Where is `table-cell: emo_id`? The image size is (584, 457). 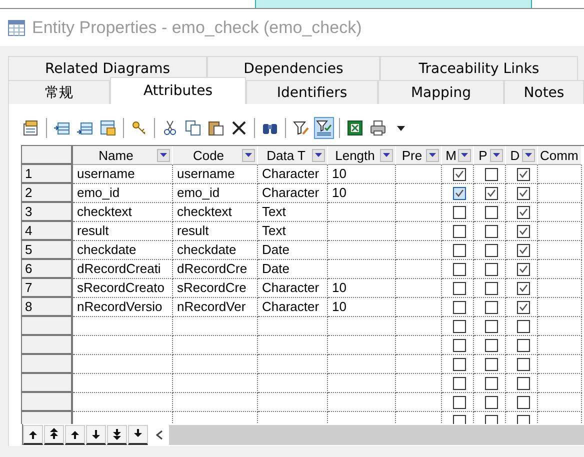
table-cell: emo_id is located at coordinates (123, 193).